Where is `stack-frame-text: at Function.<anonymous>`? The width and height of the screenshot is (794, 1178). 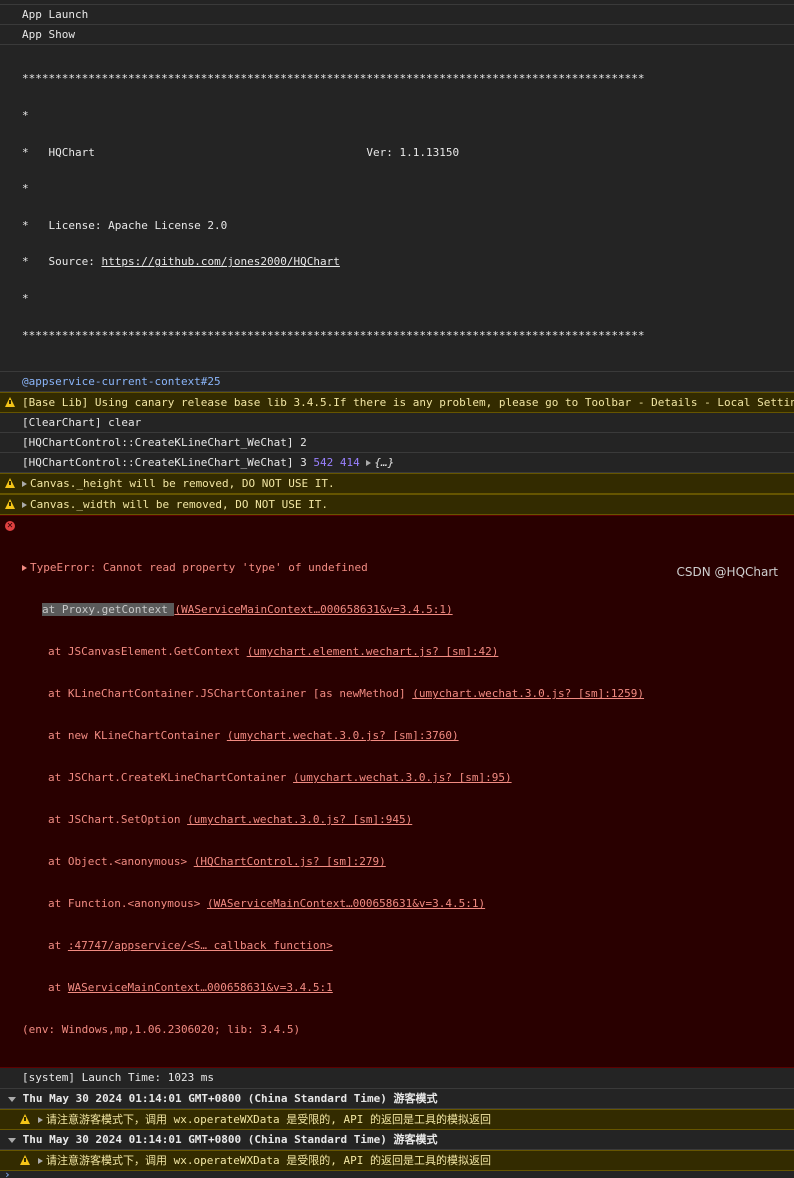 stack-frame-text: at Function.<anonymous> is located at coordinates (127, 904).